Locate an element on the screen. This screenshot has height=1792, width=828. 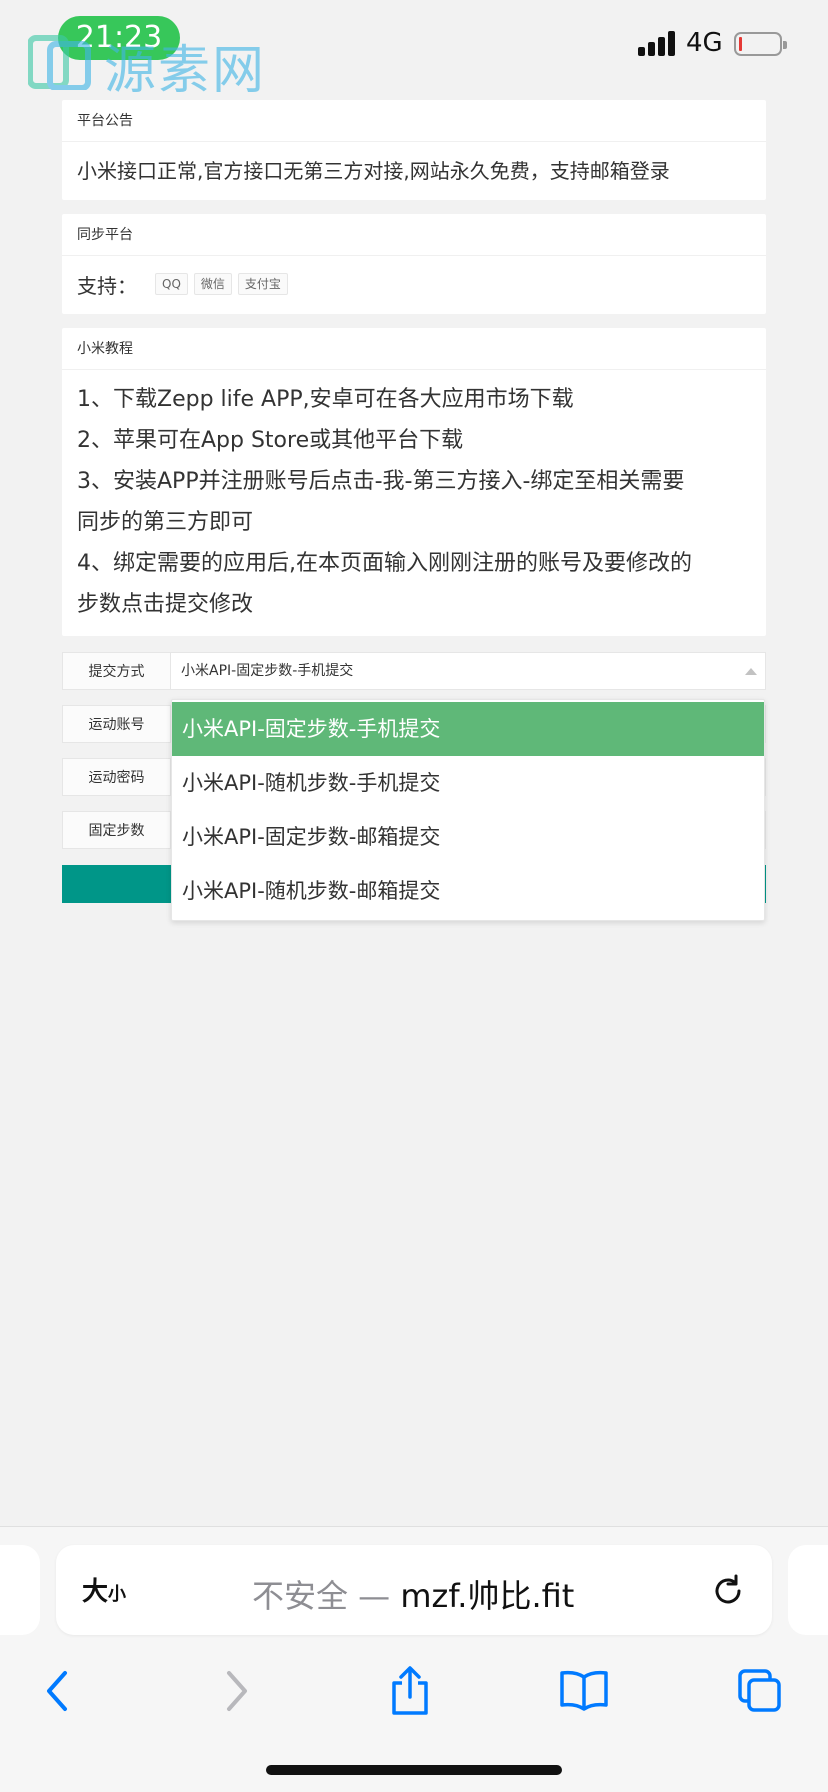
tabs-button is located at coordinates (760, 1691).